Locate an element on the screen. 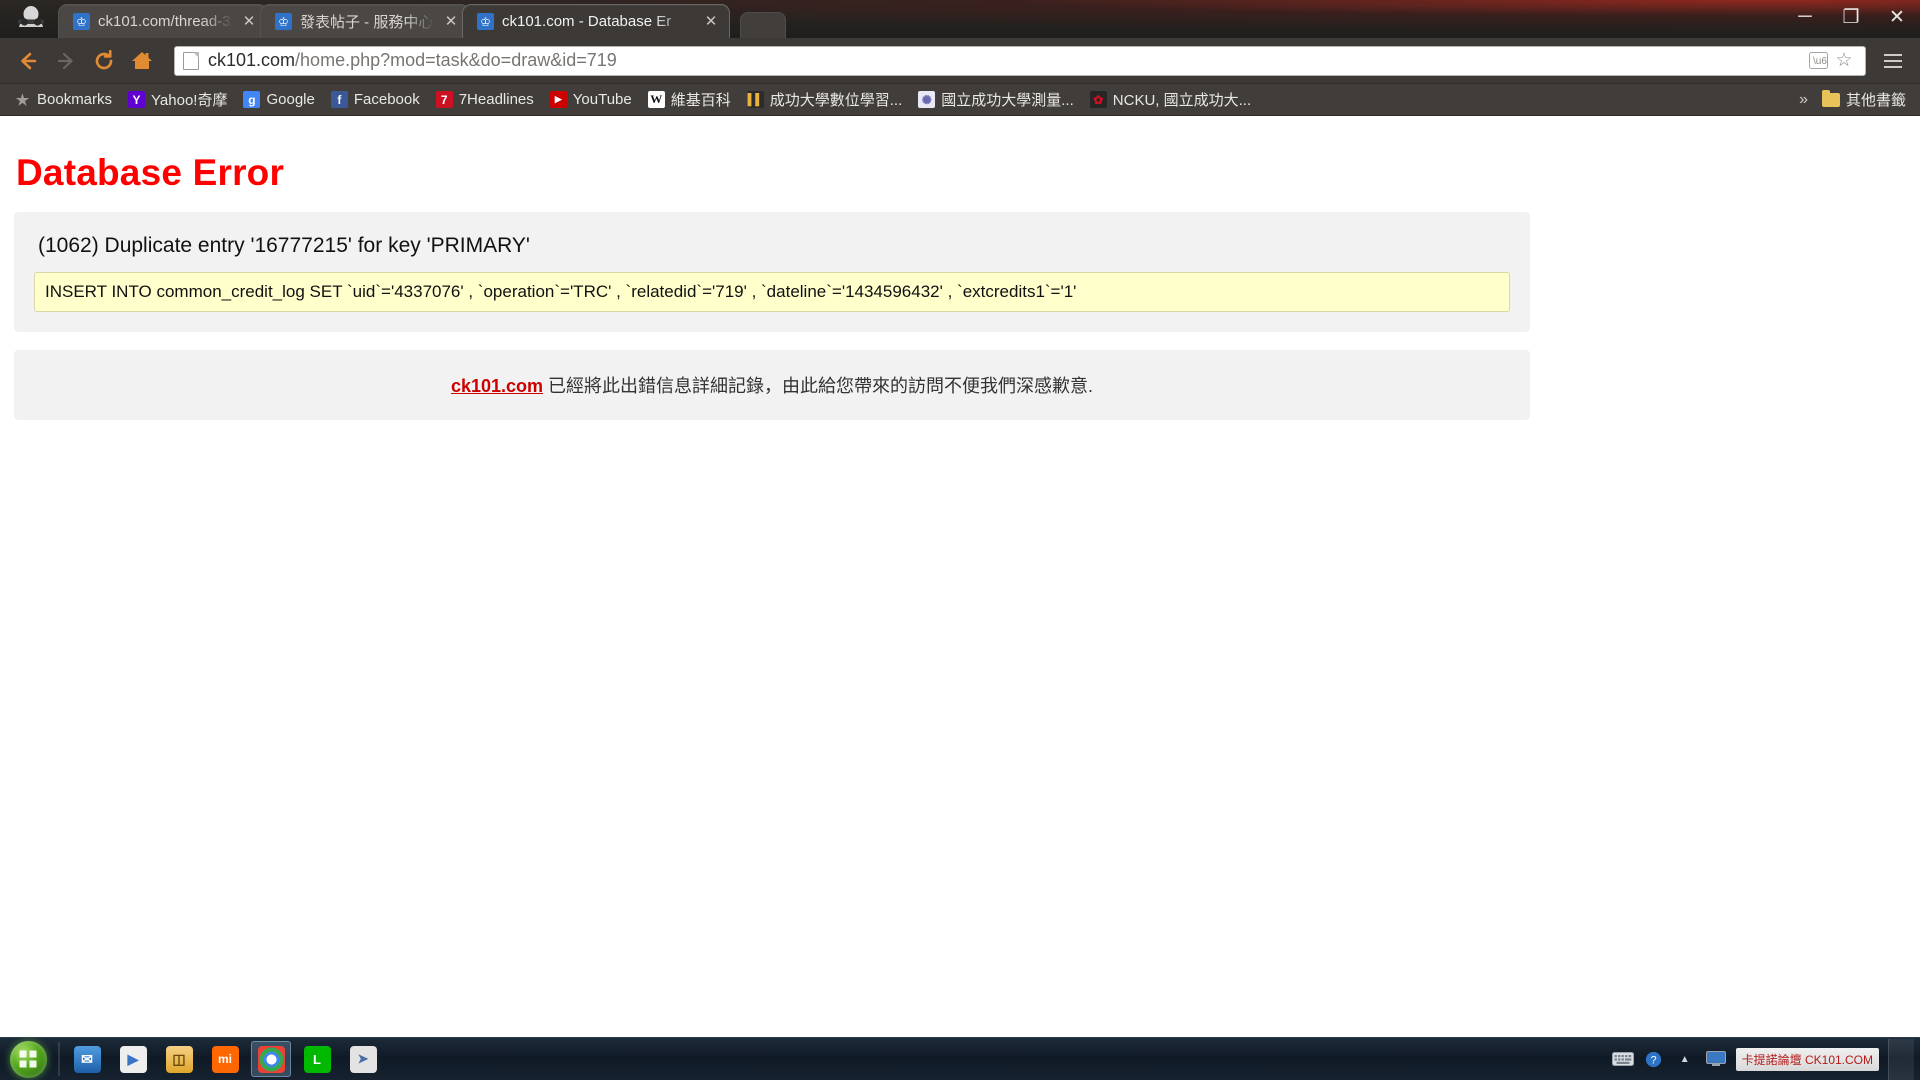  bookmark-item-facebook: f Facebook is located at coordinates (375, 99).